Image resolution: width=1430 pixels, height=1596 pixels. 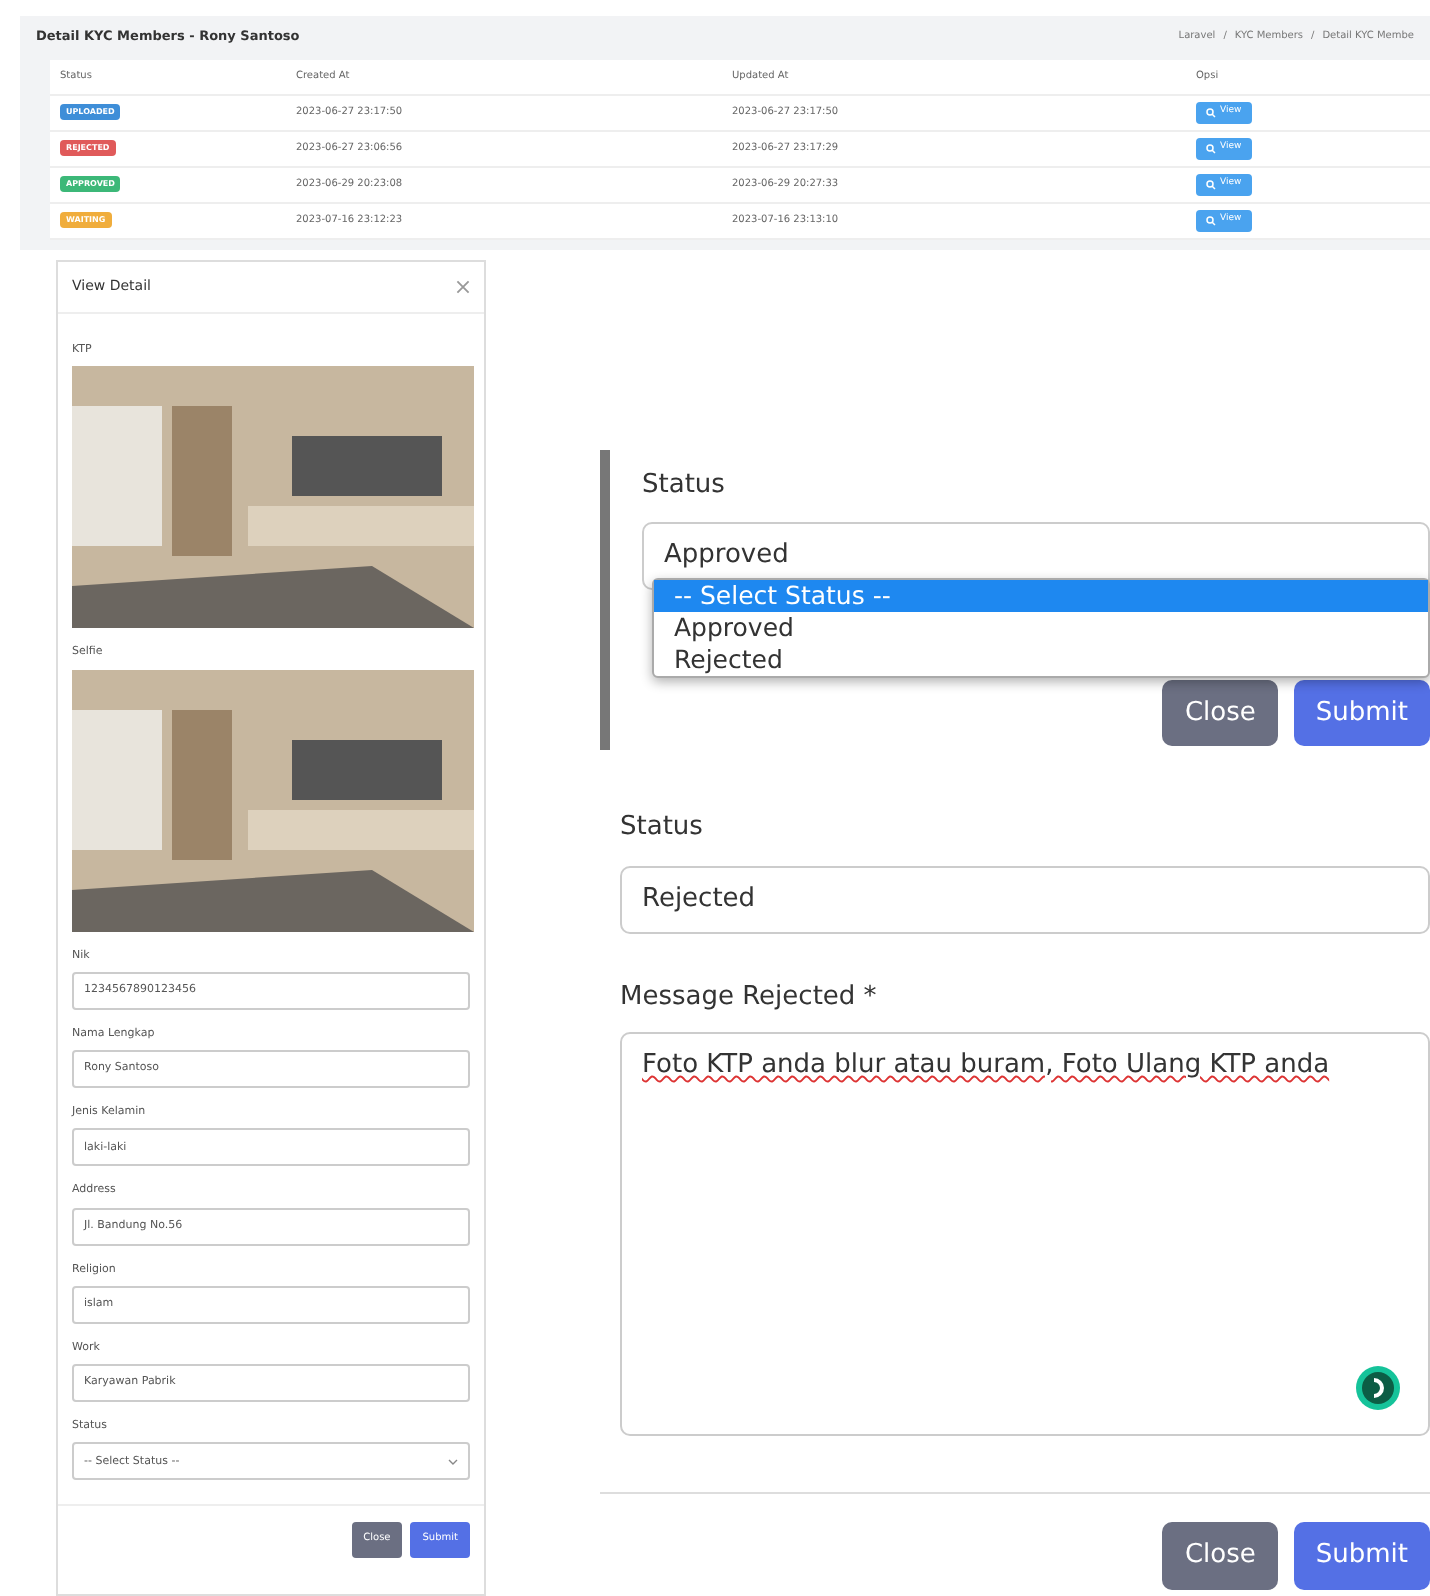 I want to click on message-text: Foto KTP anda blur atau buram, Foto Ulang KTP anda, so click(x=986, y=1065).